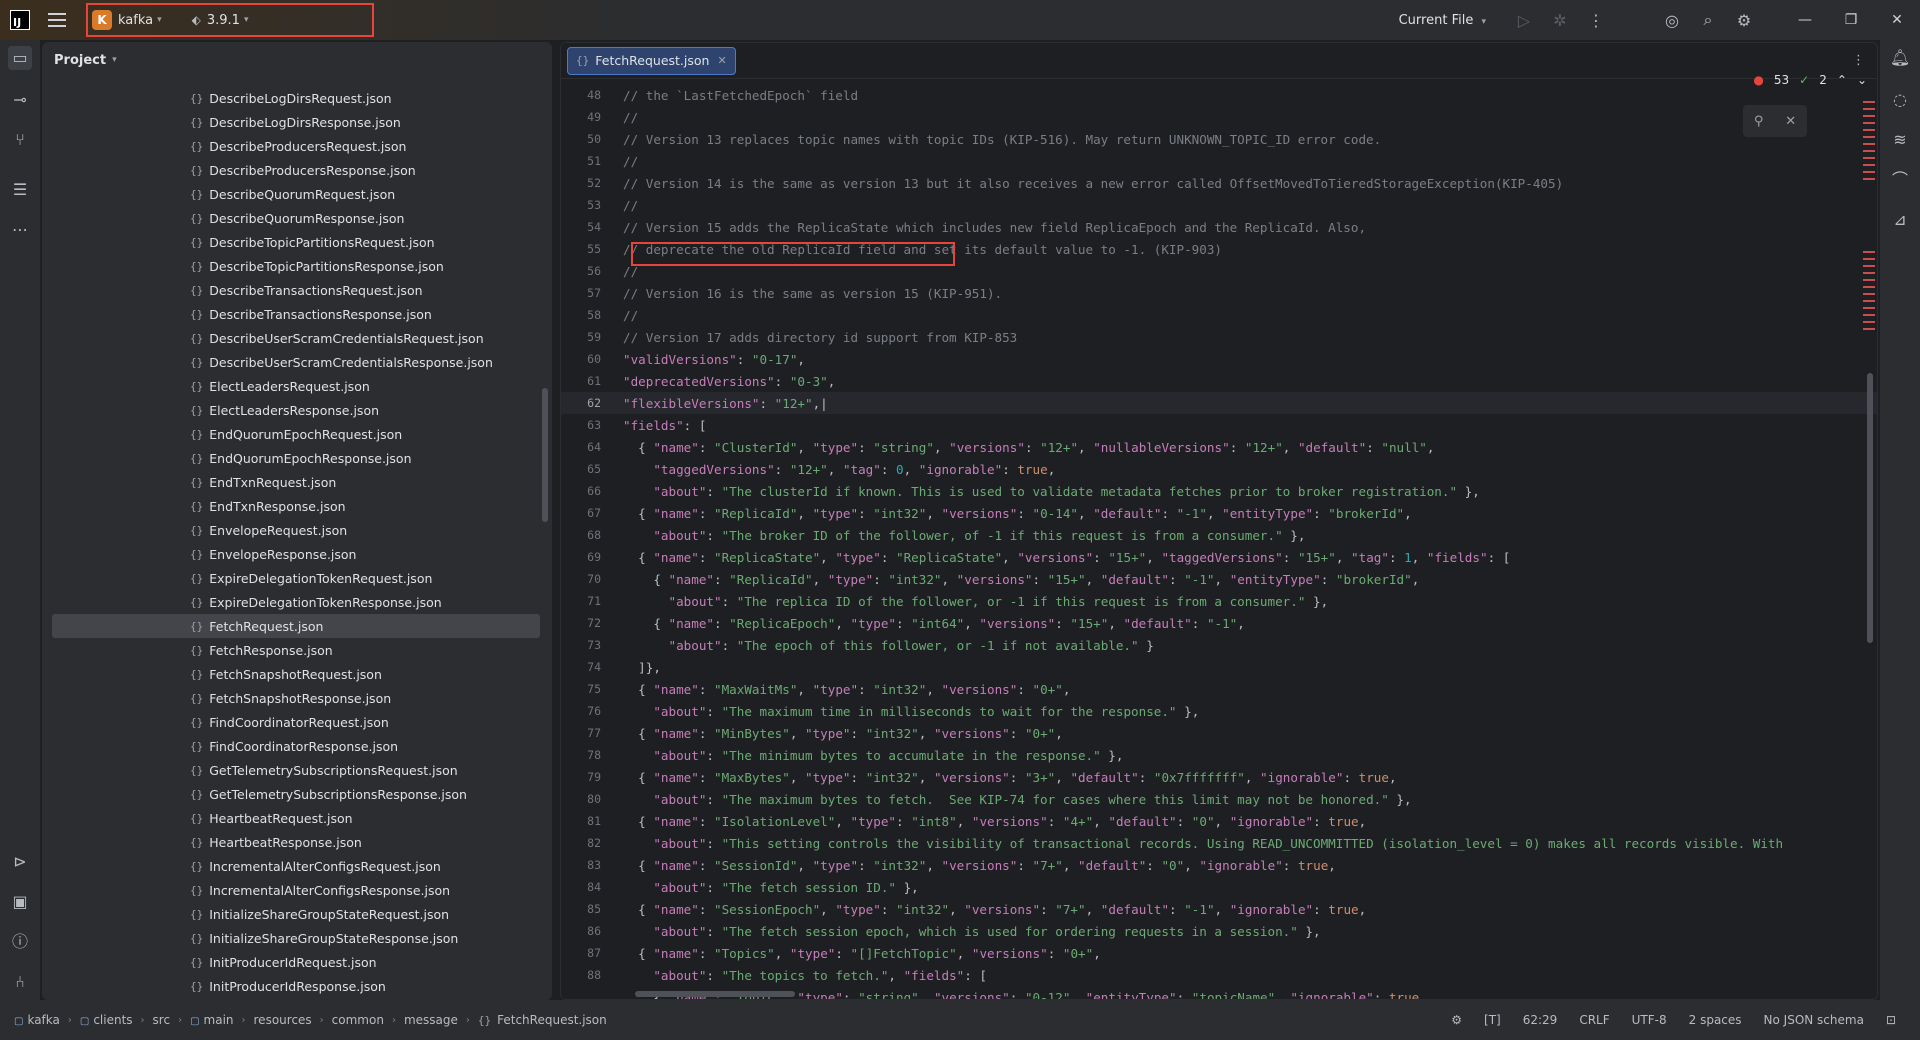 The width and height of the screenshot is (1920, 1040). Describe the element at coordinates (1219, 205) in the screenshot. I see `code-line: 53 //` at that location.